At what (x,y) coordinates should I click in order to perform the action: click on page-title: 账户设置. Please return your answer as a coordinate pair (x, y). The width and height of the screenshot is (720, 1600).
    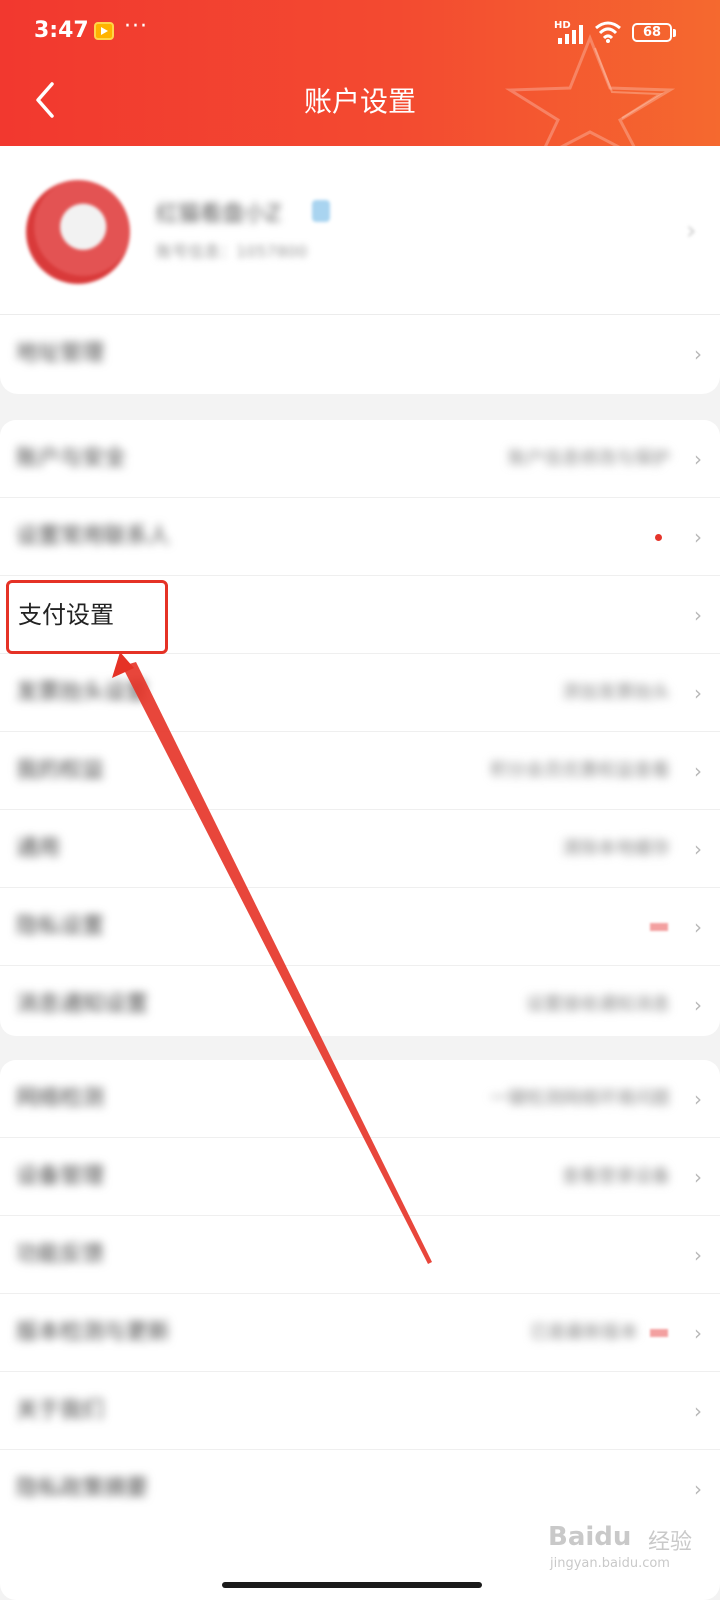
    Looking at the image, I should click on (359, 101).